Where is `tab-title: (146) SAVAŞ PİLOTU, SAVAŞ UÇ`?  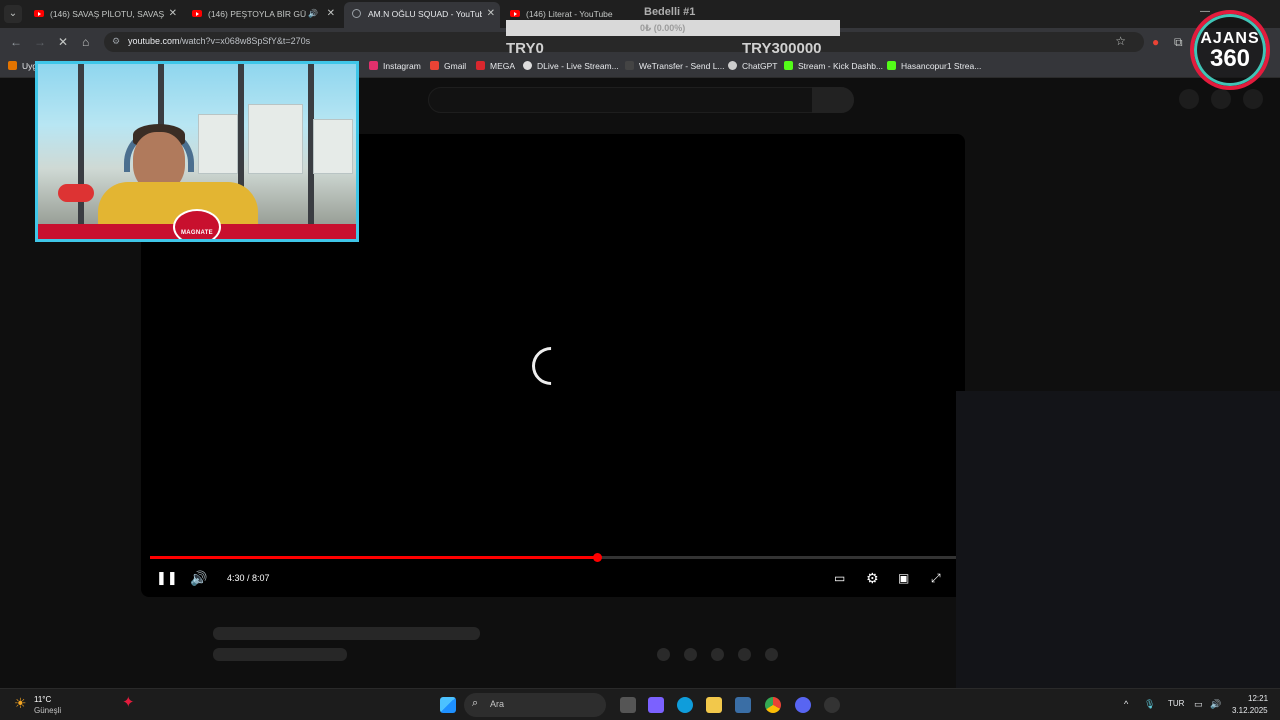 tab-title: (146) SAVAŞ PİLOTU, SAVAŞ UÇ is located at coordinates (107, 14).